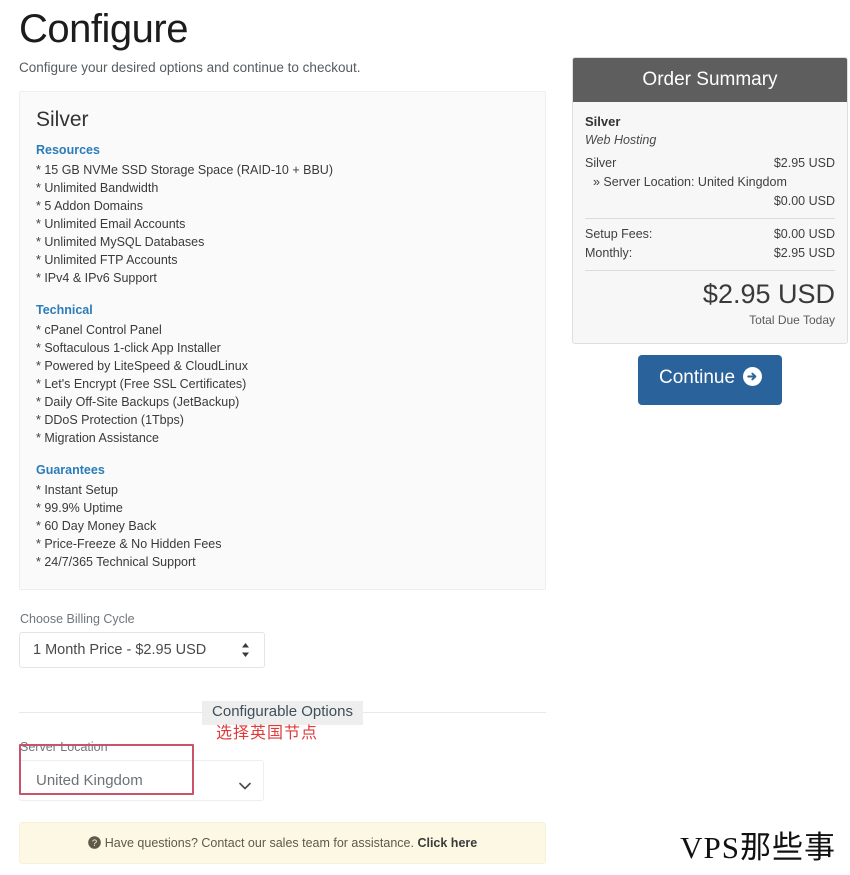 This screenshot has width=850, height=875. What do you see at coordinates (804, 234) in the screenshot?
I see `summary-fee-price: $0.00 USD` at bounding box center [804, 234].